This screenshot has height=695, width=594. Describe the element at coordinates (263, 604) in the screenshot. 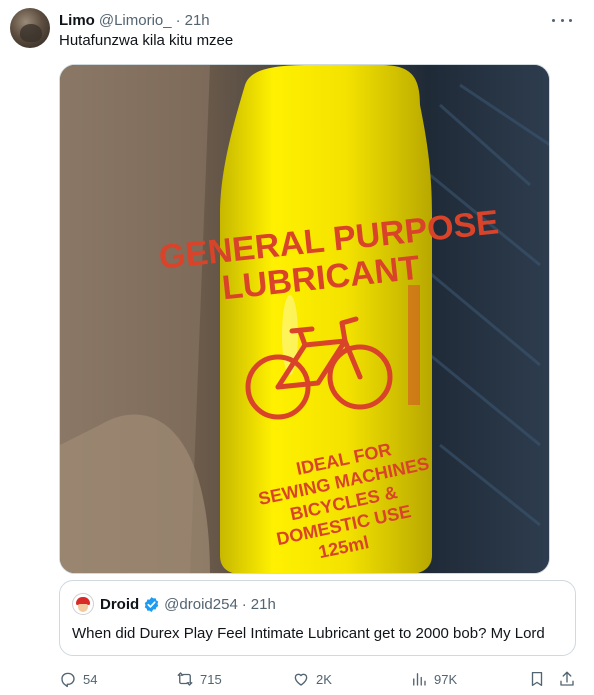

I see `quoted-timestamp: 21h` at that location.